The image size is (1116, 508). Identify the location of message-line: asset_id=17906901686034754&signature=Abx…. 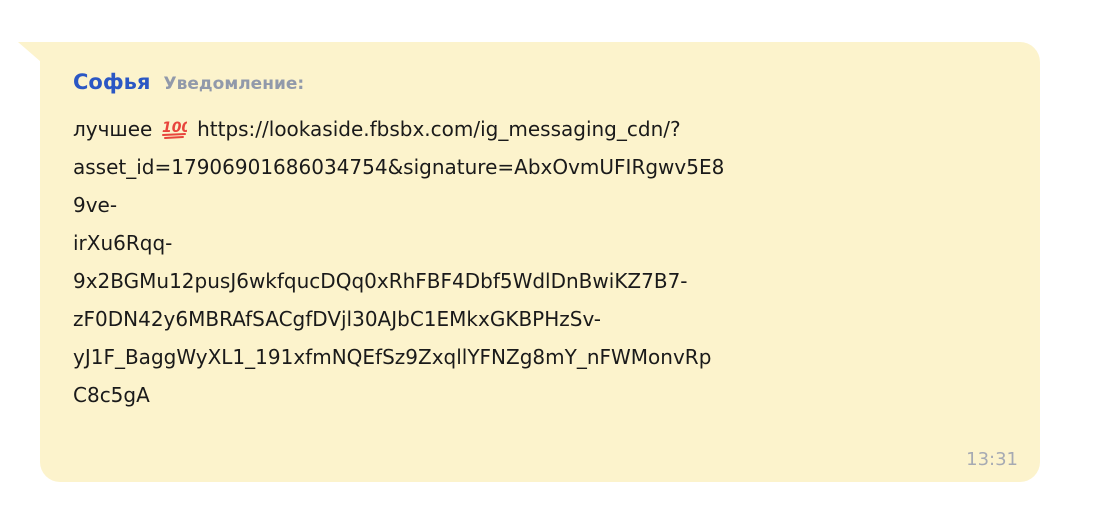
(399, 167).